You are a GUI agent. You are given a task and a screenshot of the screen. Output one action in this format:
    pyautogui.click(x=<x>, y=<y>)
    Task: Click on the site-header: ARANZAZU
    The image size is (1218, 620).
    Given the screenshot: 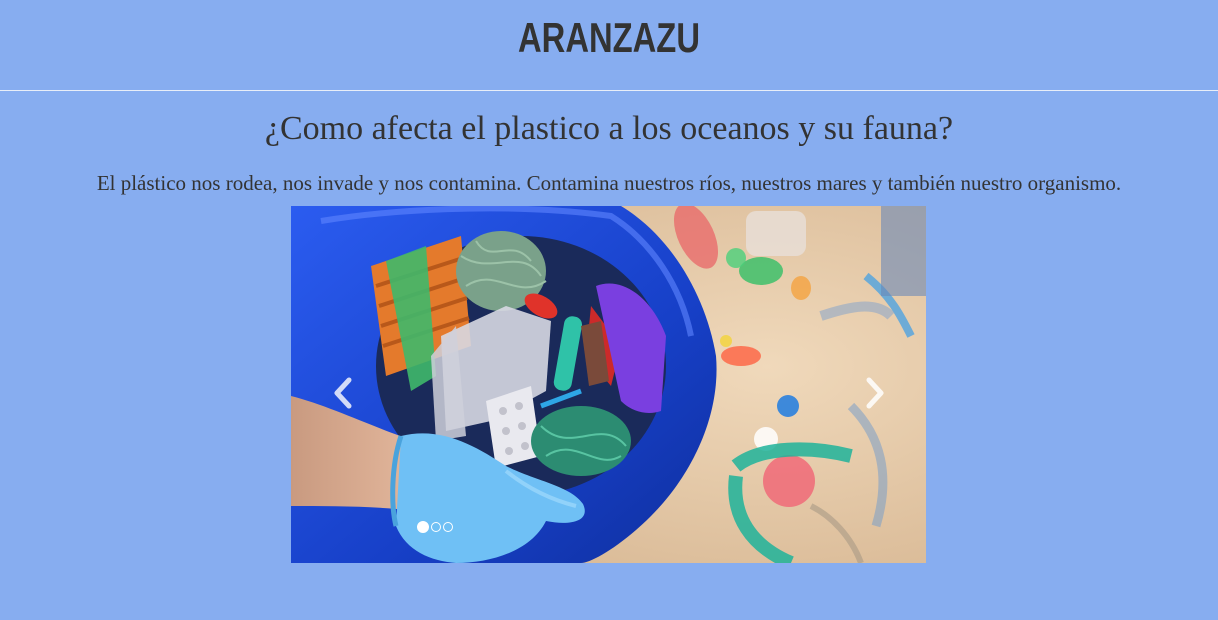 What is the action you would take?
    pyautogui.click(x=609, y=45)
    